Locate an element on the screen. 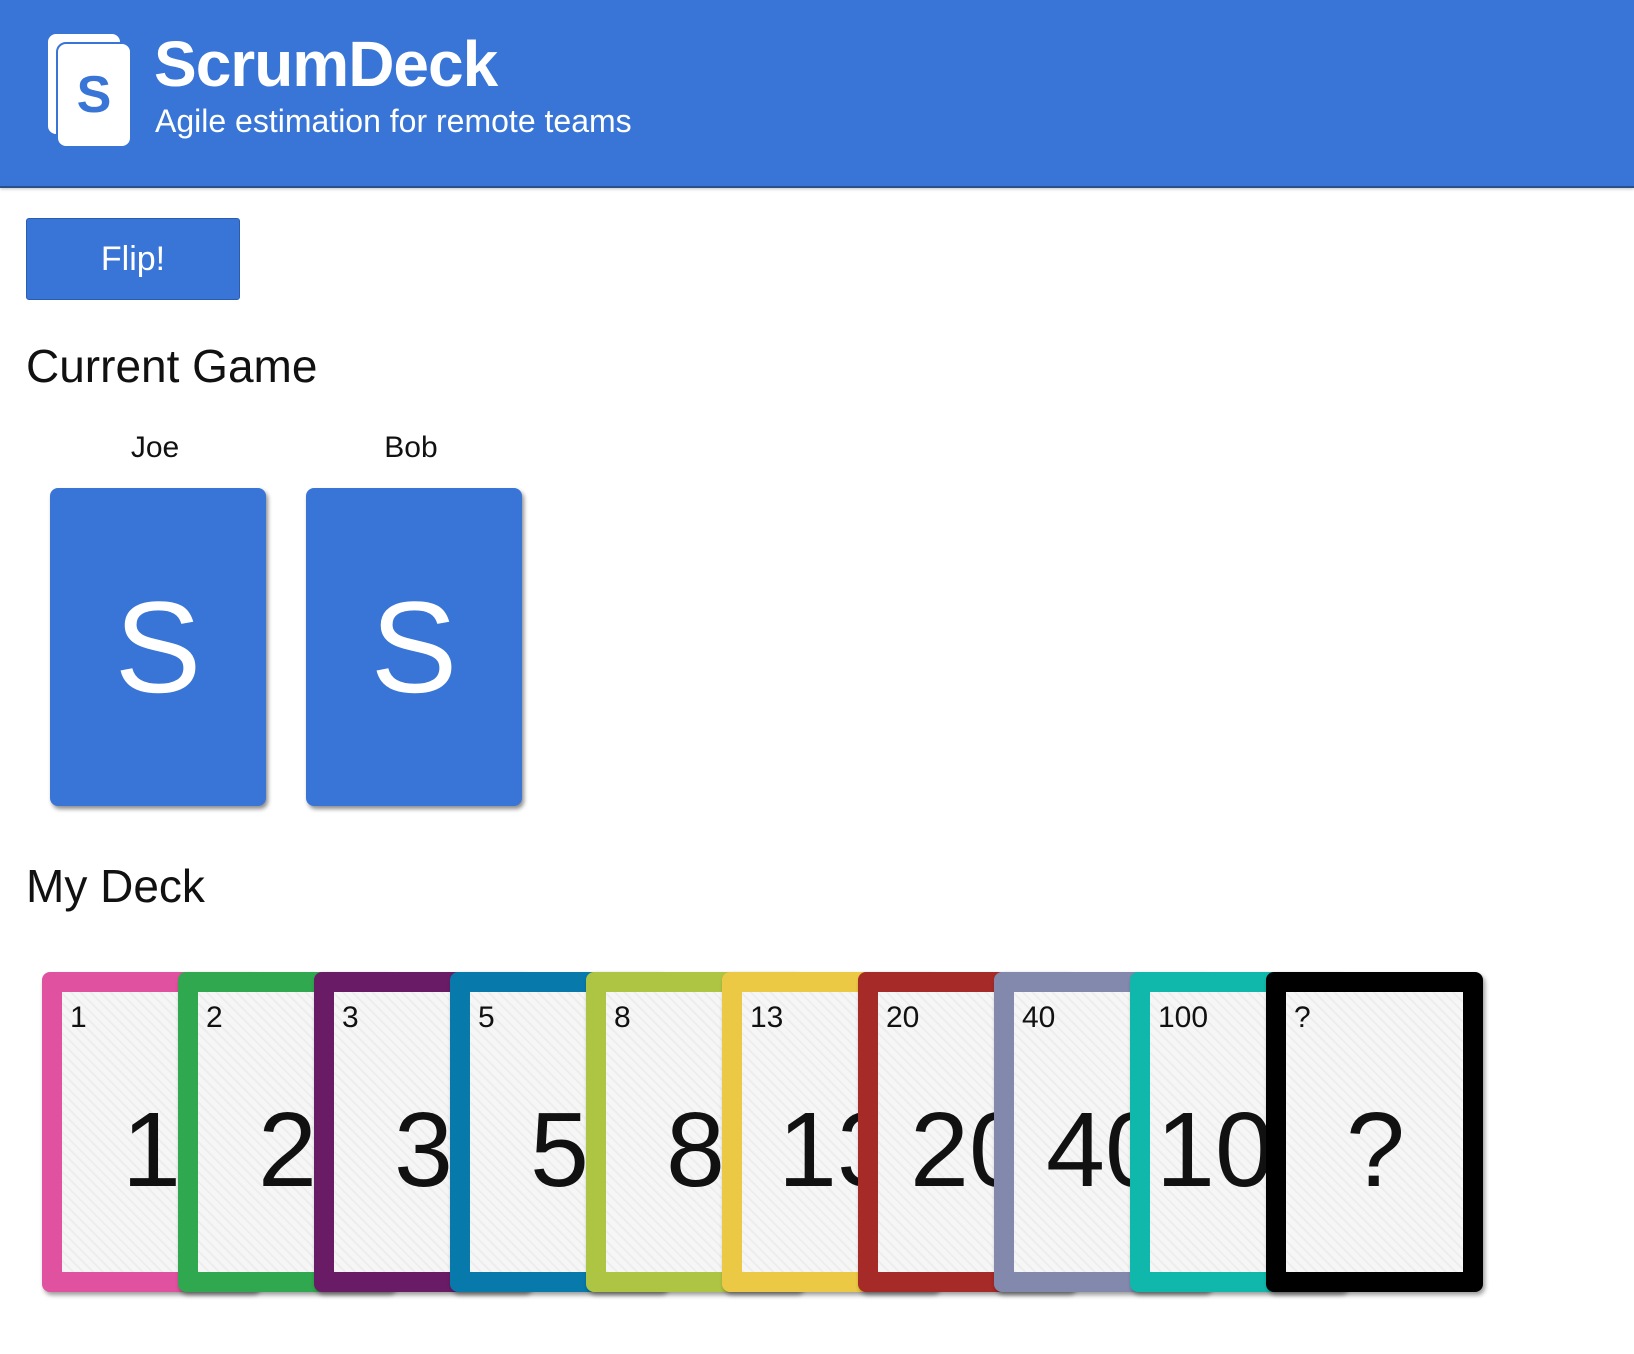 This screenshot has width=1634, height=1354. app-title: ScrumDeck is located at coordinates (326, 64).